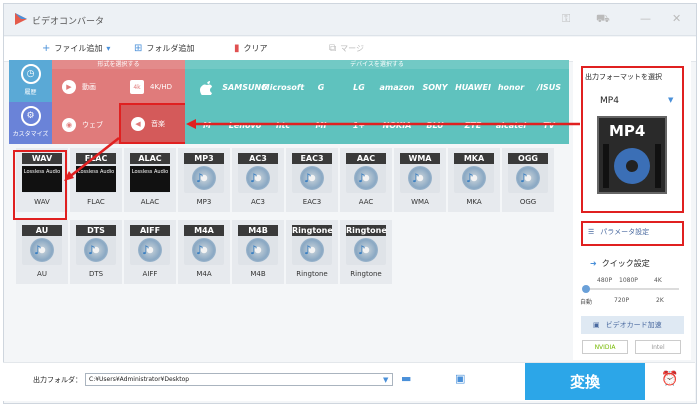 Image resolution: width=700 pixels, height=407 pixels. What do you see at coordinates (93, 158) in the screenshot?
I see `arrow-audio-to-wav` at bounding box center [93, 158].